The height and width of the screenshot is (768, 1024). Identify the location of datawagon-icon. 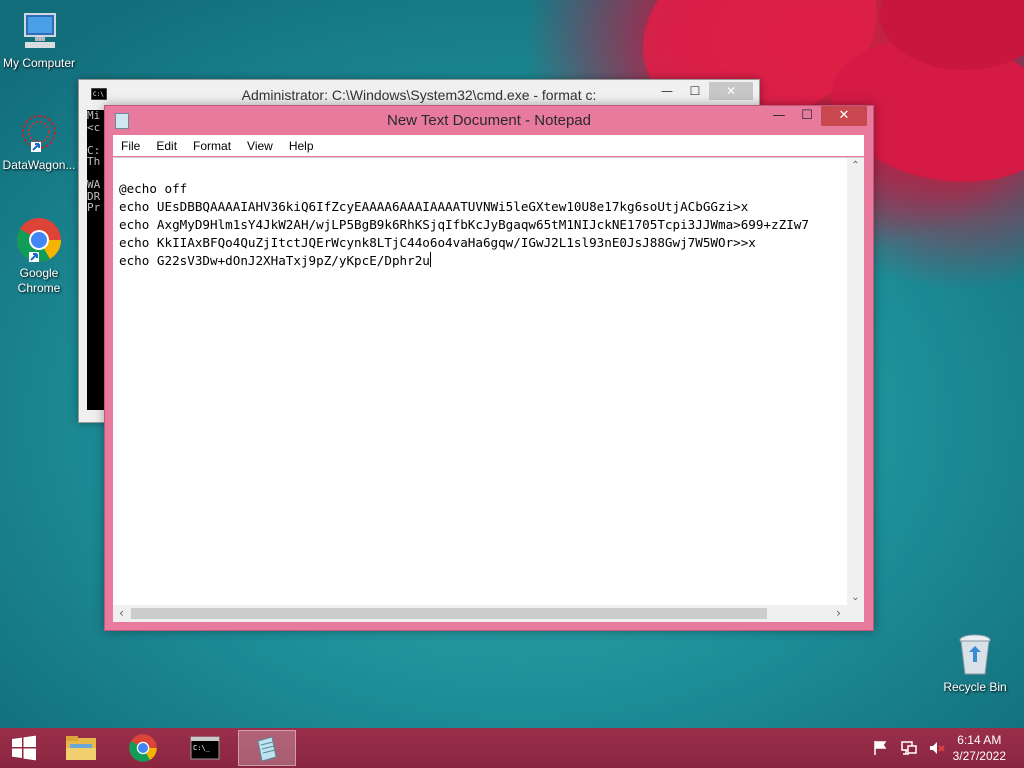
(39, 133).